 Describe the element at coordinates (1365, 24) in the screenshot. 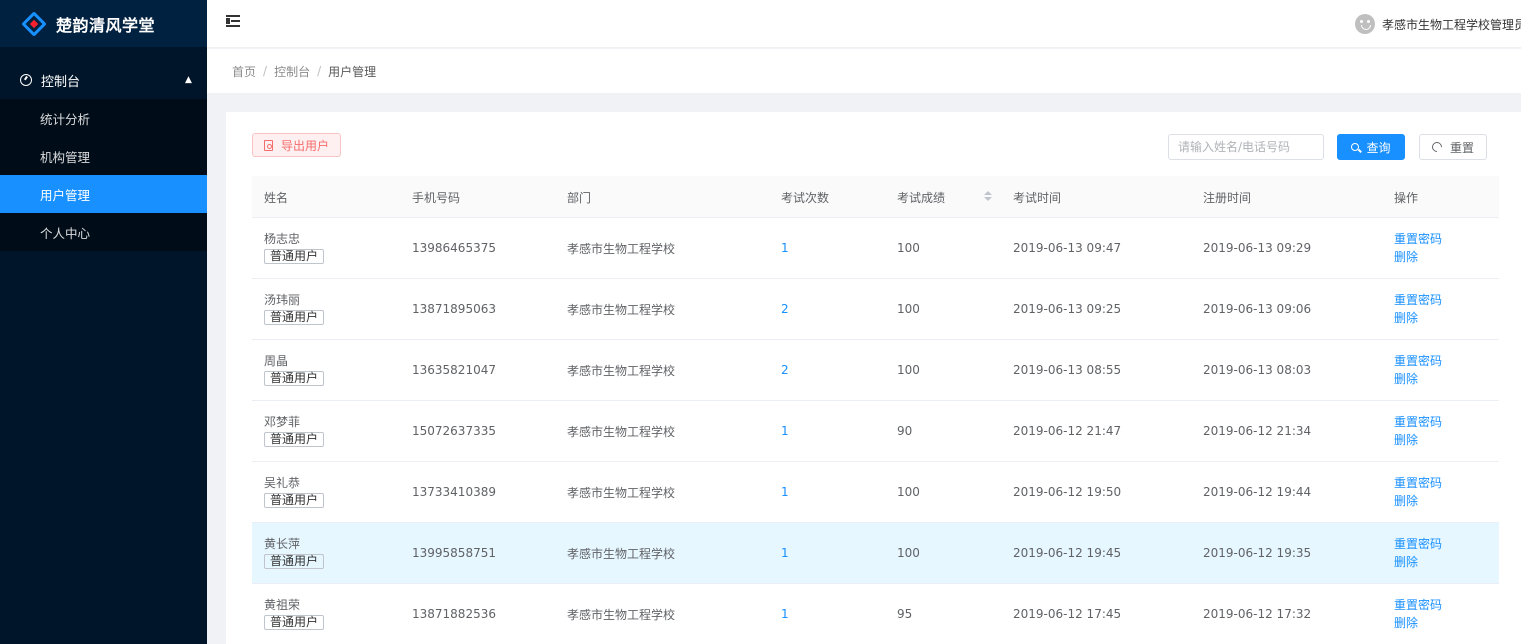

I see `avatar-icon` at that location.